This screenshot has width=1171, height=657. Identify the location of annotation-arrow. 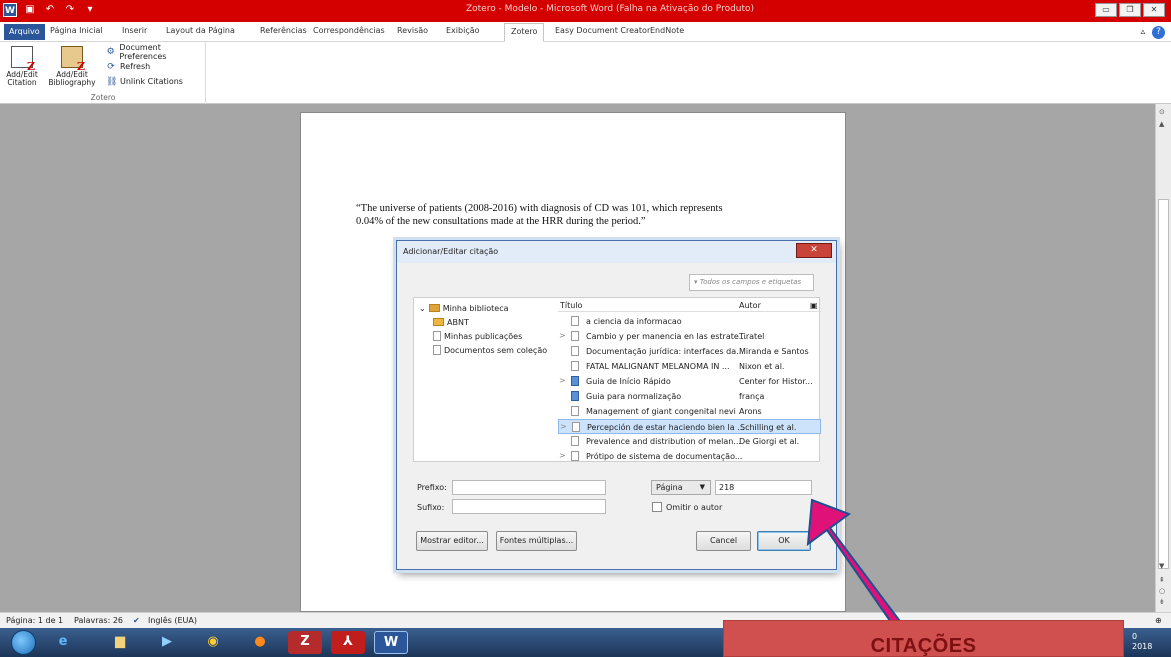
(864, 569).